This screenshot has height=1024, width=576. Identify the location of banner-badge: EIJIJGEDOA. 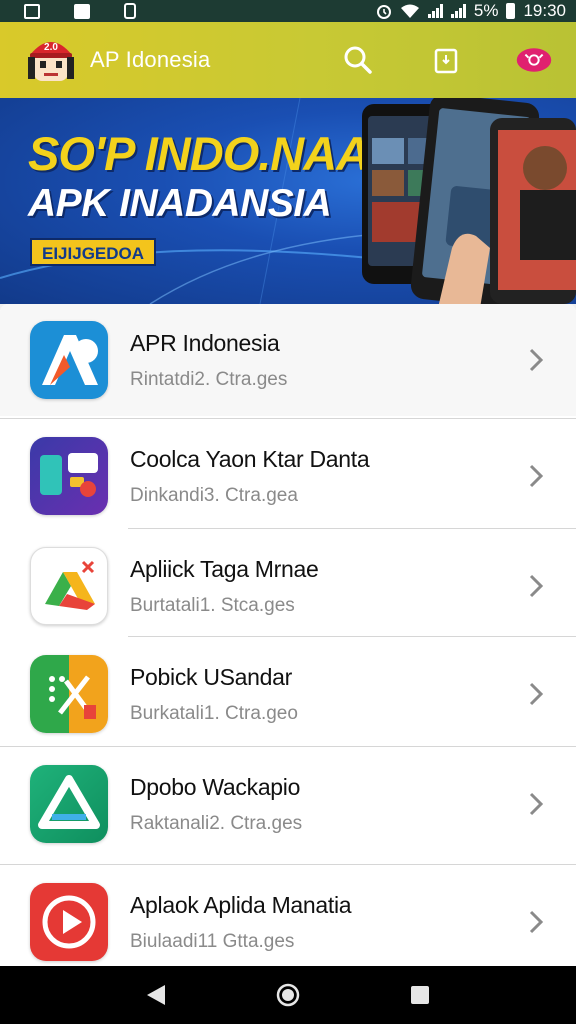
(93, 252).